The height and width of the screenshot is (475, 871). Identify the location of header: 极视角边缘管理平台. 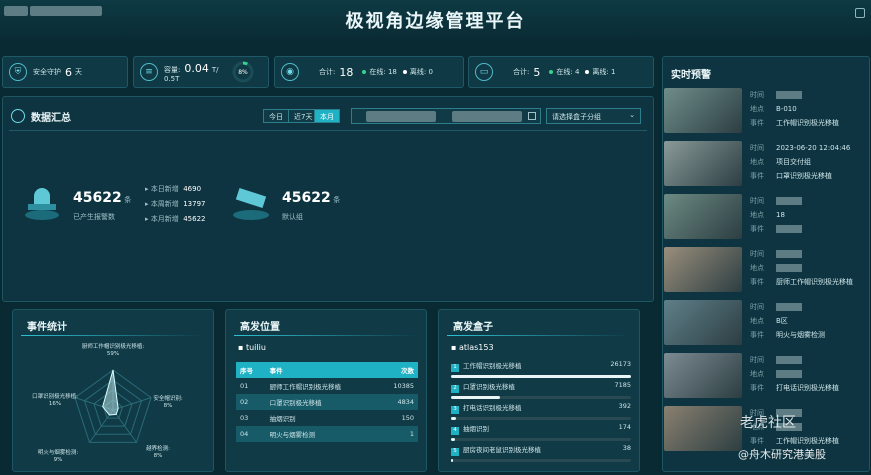
(435, 21).